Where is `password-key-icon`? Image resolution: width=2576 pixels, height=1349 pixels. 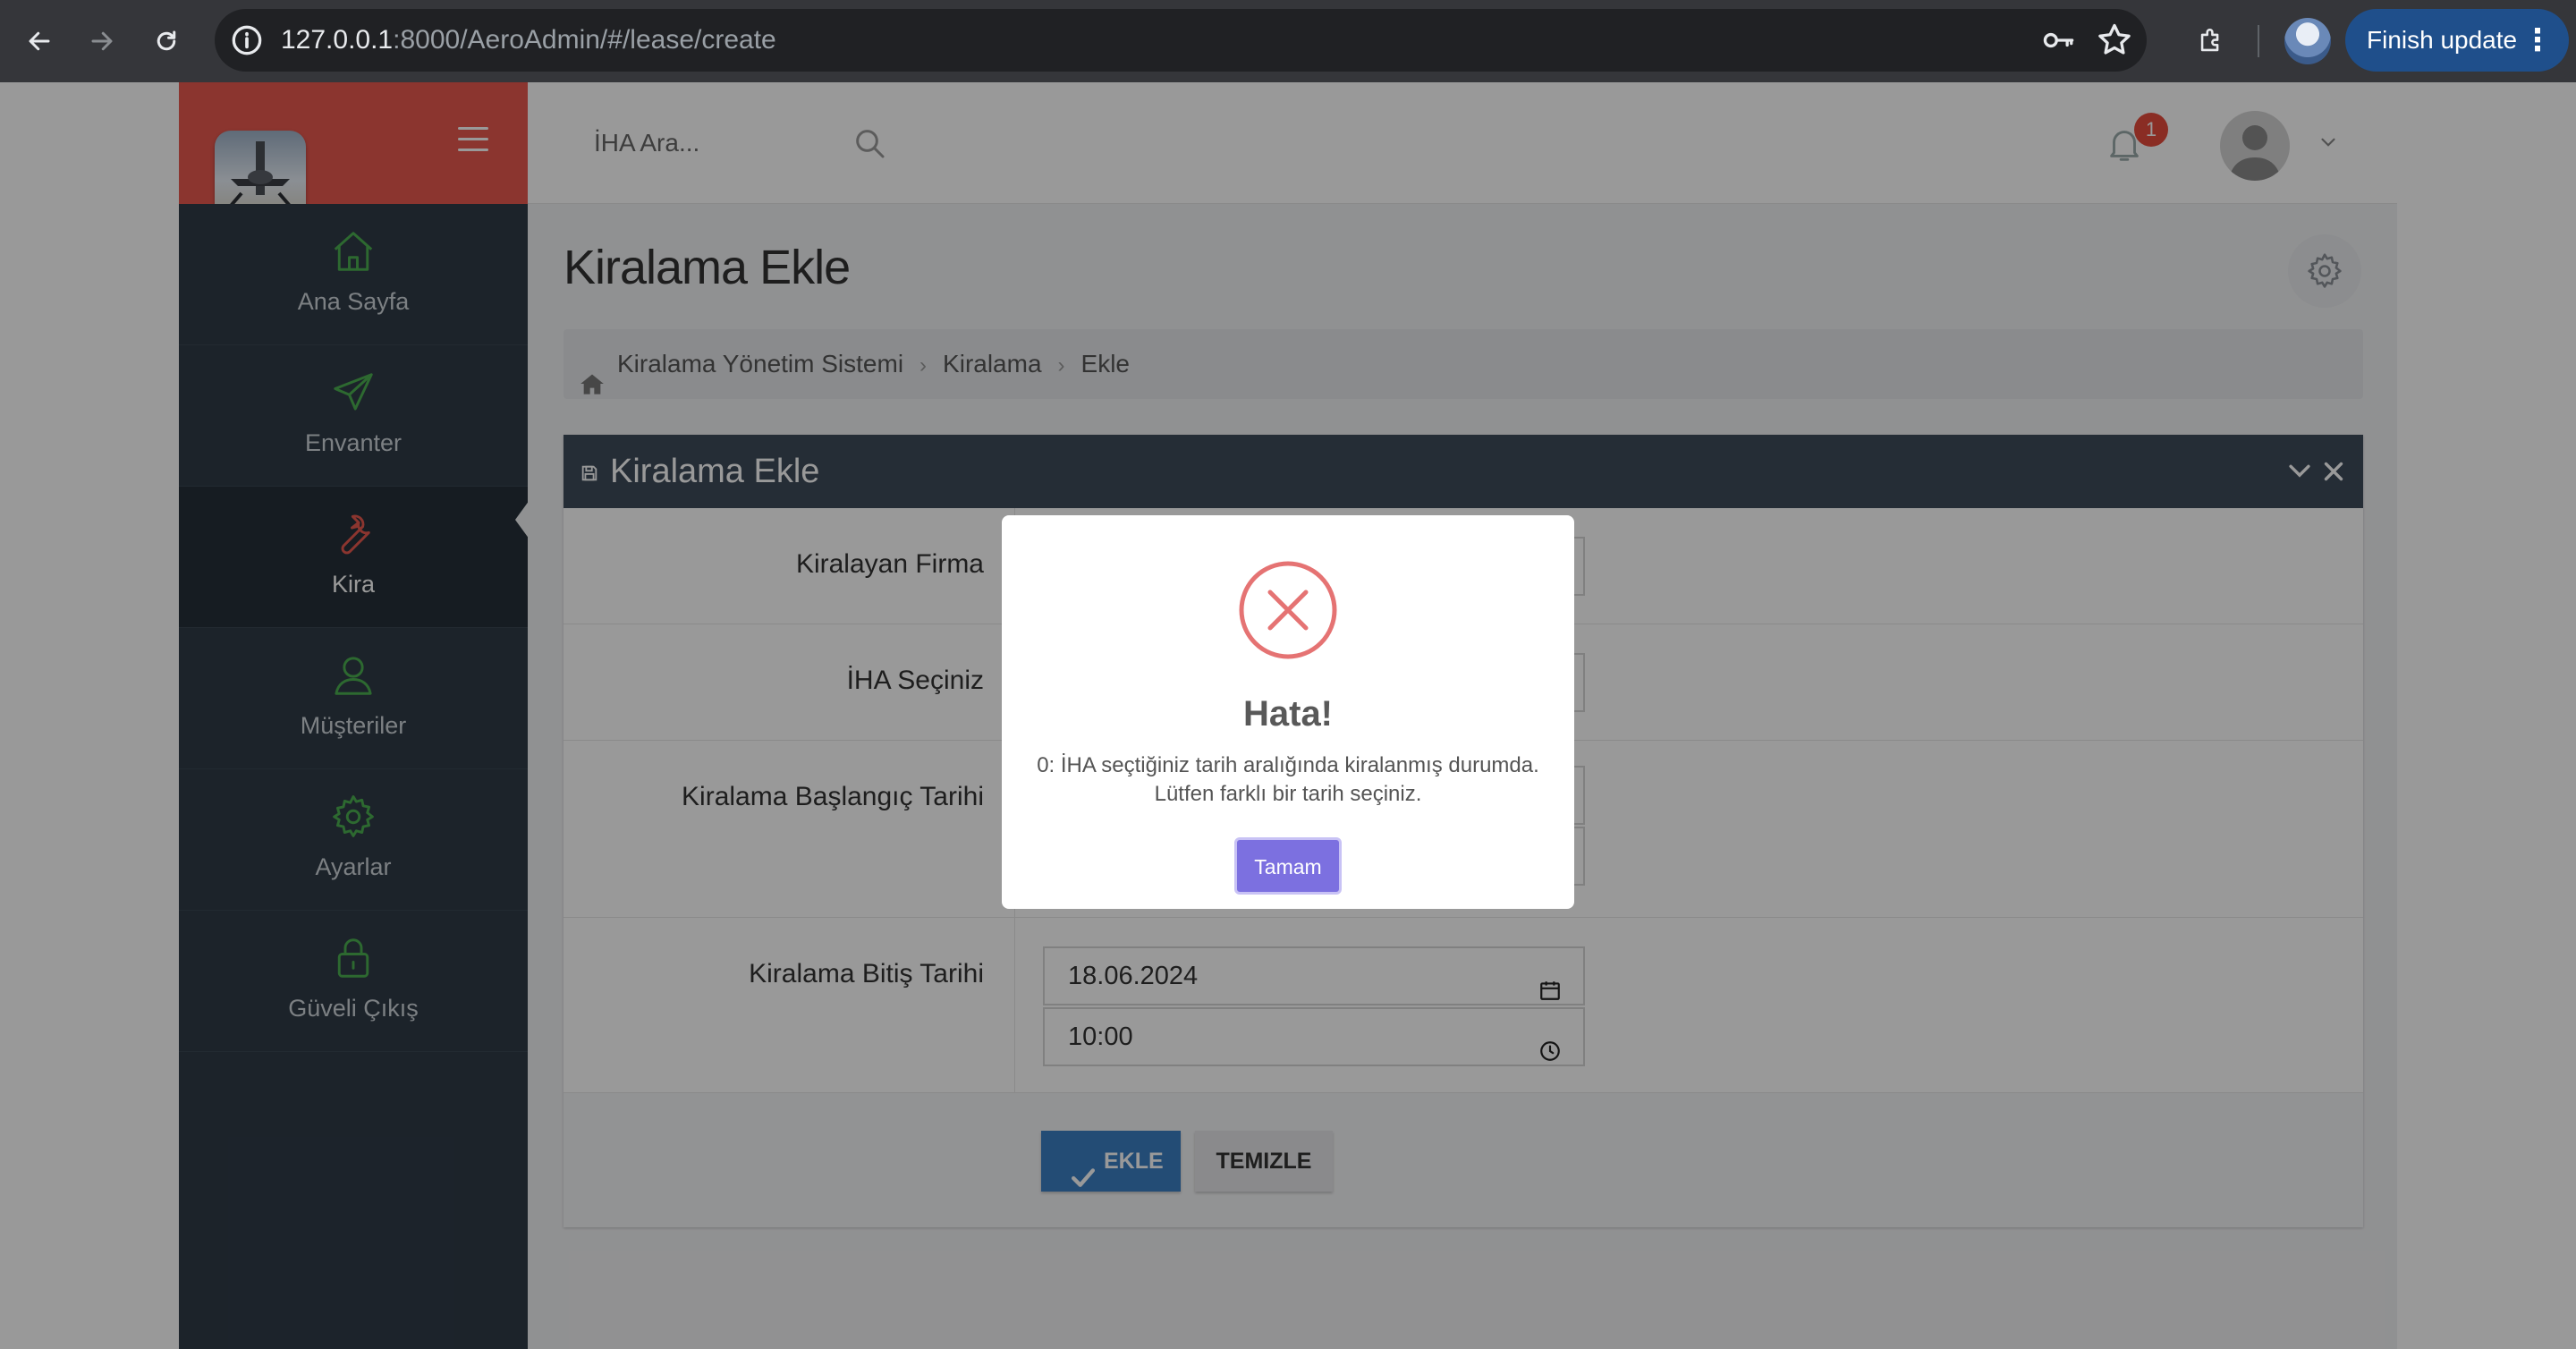 password-key-icon is located at coordinates (2059, 40).